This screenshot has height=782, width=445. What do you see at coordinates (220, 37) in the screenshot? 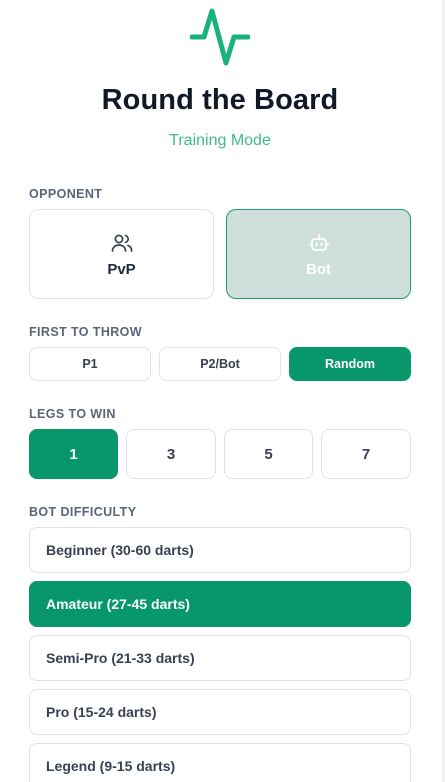
I see `pulse-icon` at bounding box center [220, 37].